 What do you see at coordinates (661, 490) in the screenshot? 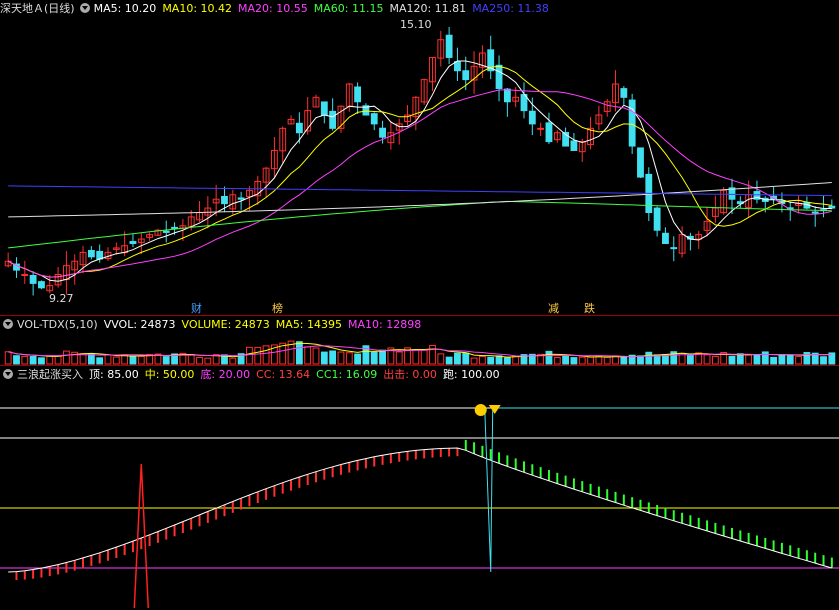
I see `sell-signal-spike` at bounding box center [661, 490].